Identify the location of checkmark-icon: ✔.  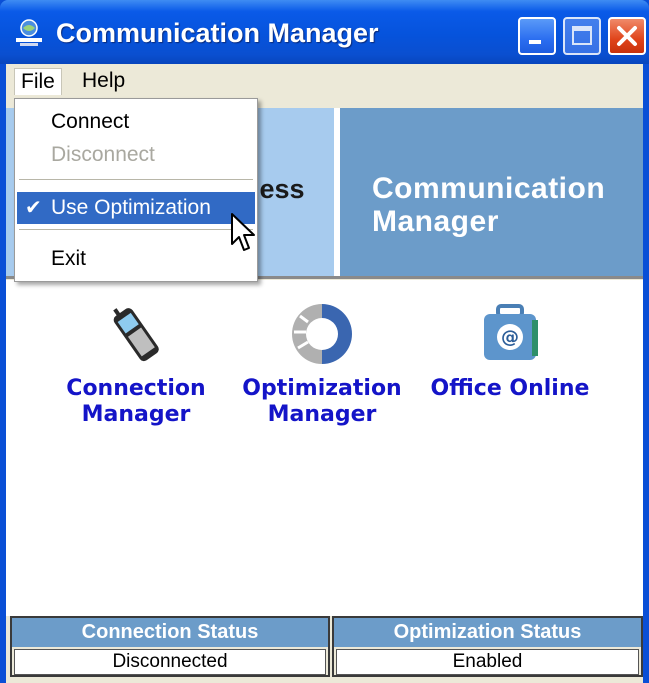
(33, 208).